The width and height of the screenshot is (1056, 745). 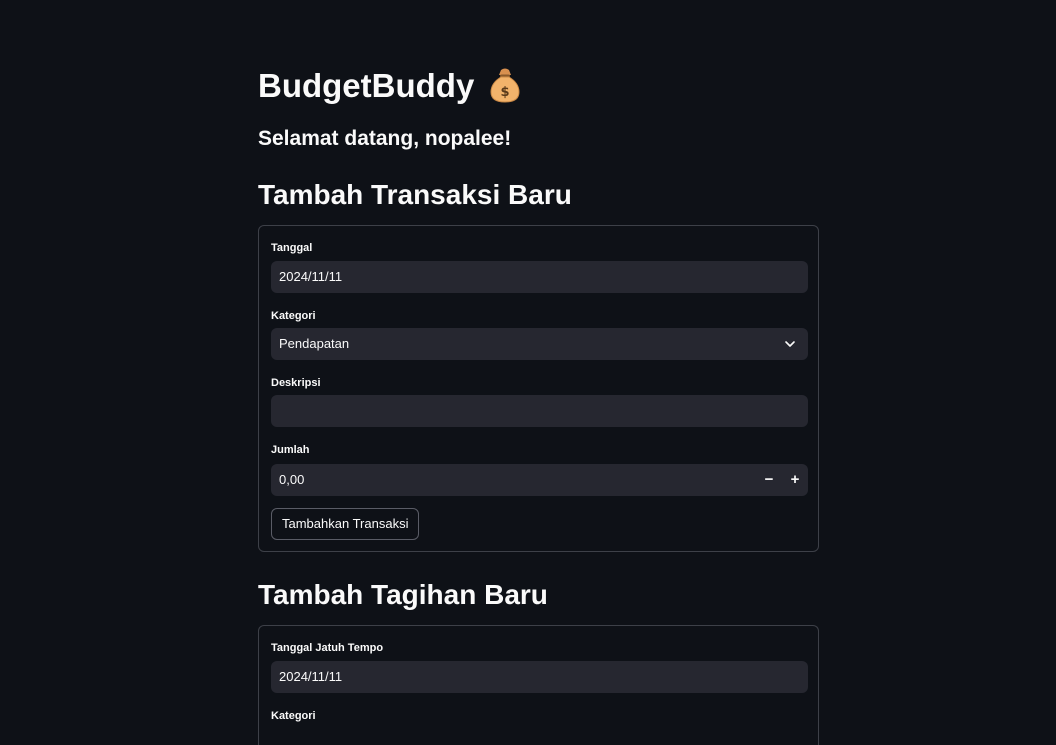 What do you see at coordinates (385, 138) in the screenshot?
I see `welcome-message: Selamat datang, nopalee!` at bounding box center [385, 138].